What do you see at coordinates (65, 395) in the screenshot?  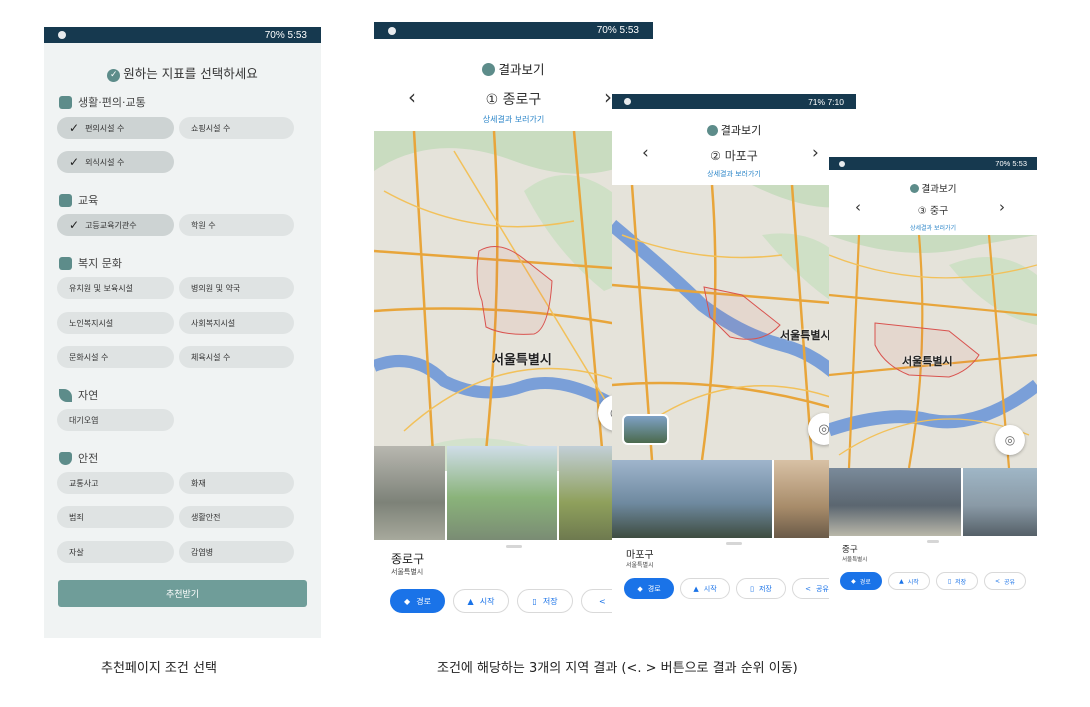 I see `leaf-icon` at bounding box center [65, 395].